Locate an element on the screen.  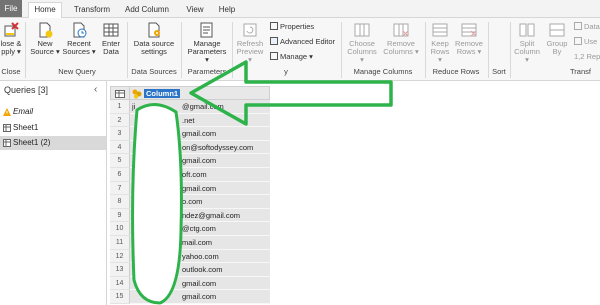
query-item-email: Email is located at coordinates (53, 112).